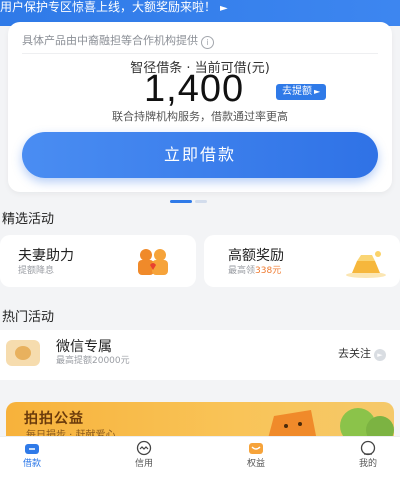 This screenshot has height=483, width=400. Describe the element at coordinates (201, 201) in the screenshot. I see `carousel-dot` at that location.